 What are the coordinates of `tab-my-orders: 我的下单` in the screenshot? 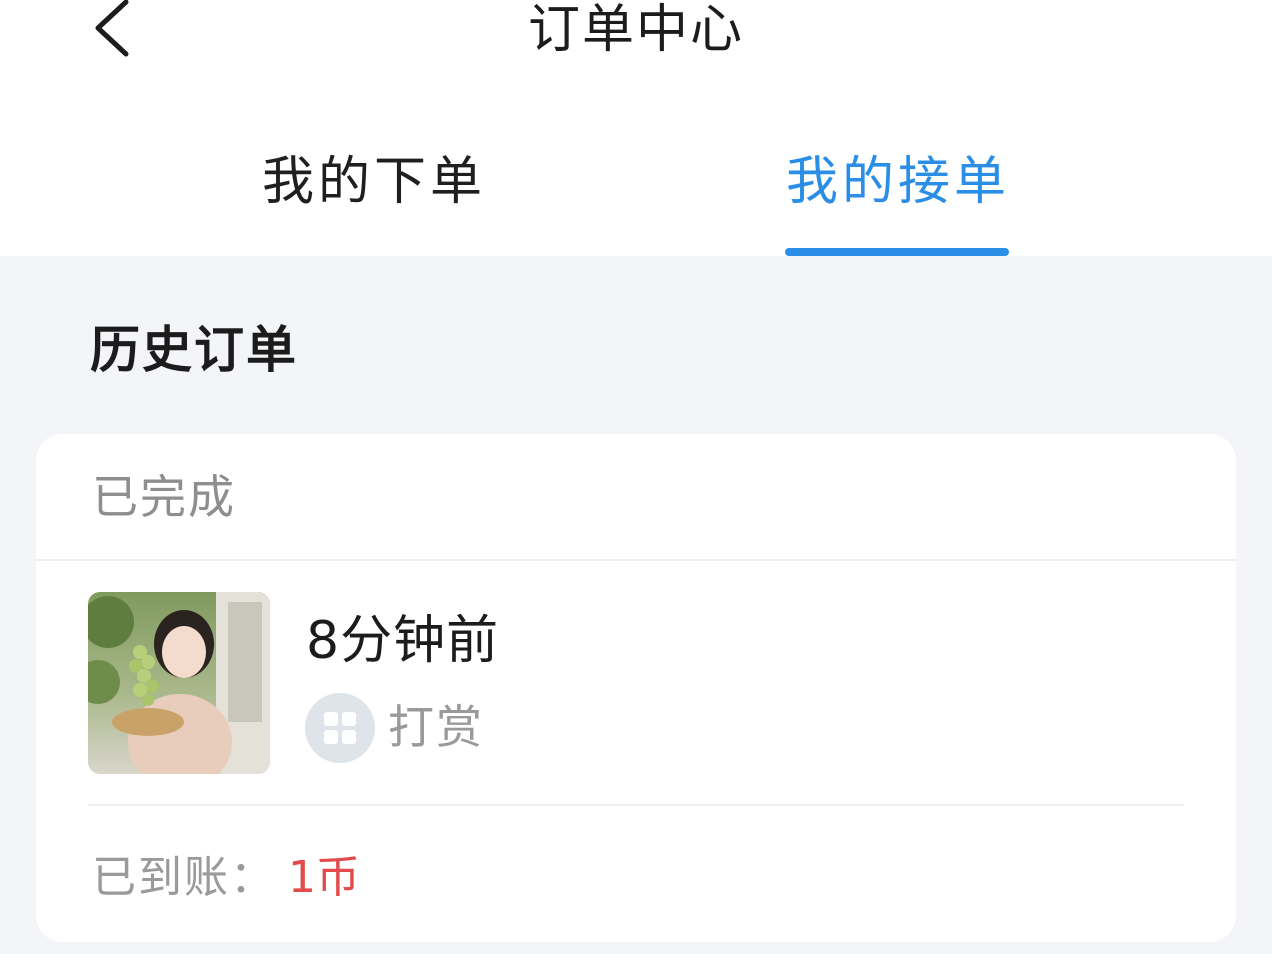 It's located at (374, 182).